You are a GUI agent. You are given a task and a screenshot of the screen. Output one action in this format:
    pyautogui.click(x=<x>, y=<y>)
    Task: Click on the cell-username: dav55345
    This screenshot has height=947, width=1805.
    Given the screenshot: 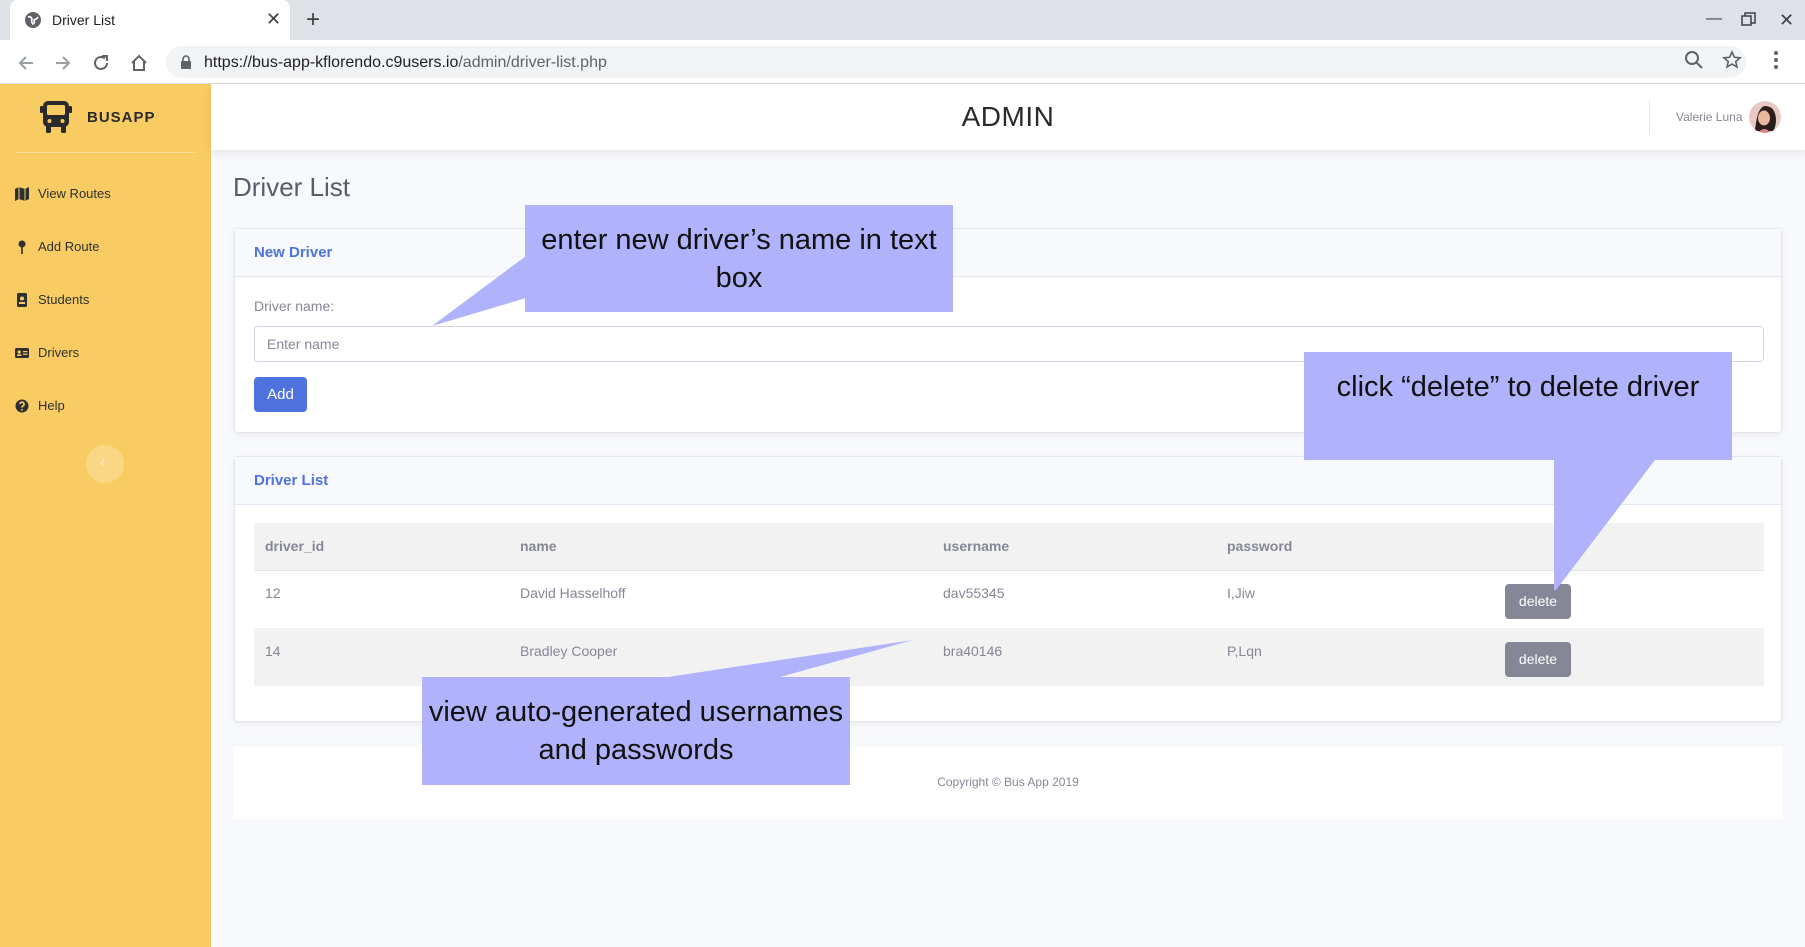 What is the action you would take?
    pyautogui.click(x=1074, y=599)
    